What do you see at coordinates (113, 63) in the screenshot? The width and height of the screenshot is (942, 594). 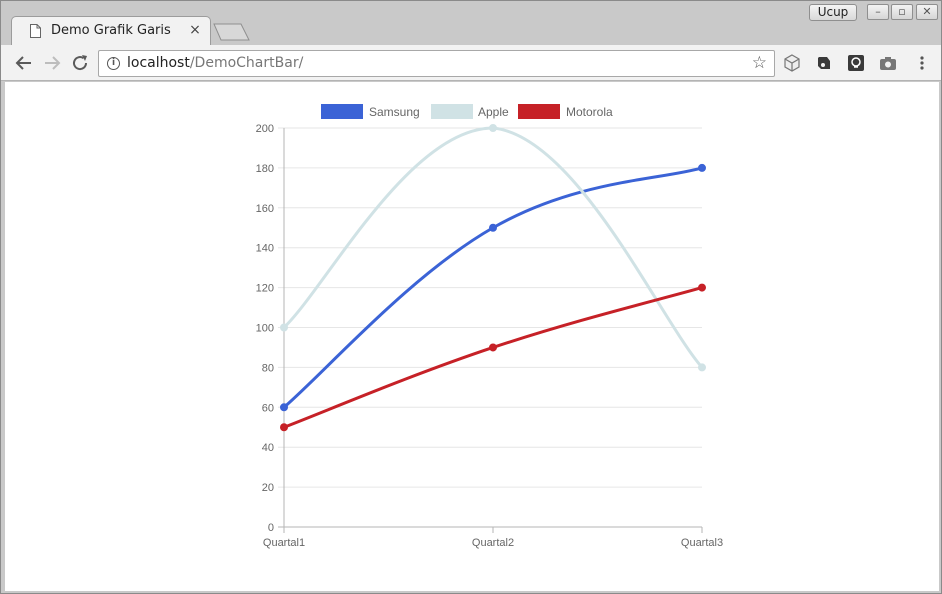 I see `info-icon: i` at bounding box center [113, 63].